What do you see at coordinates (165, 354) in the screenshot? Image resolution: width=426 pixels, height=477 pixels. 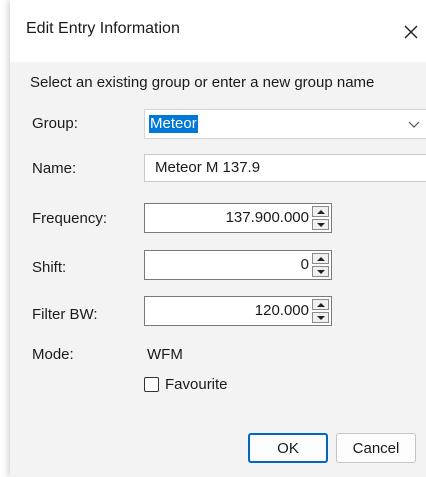 I see `mode-value: WFM` at bounding box center [165, 354].